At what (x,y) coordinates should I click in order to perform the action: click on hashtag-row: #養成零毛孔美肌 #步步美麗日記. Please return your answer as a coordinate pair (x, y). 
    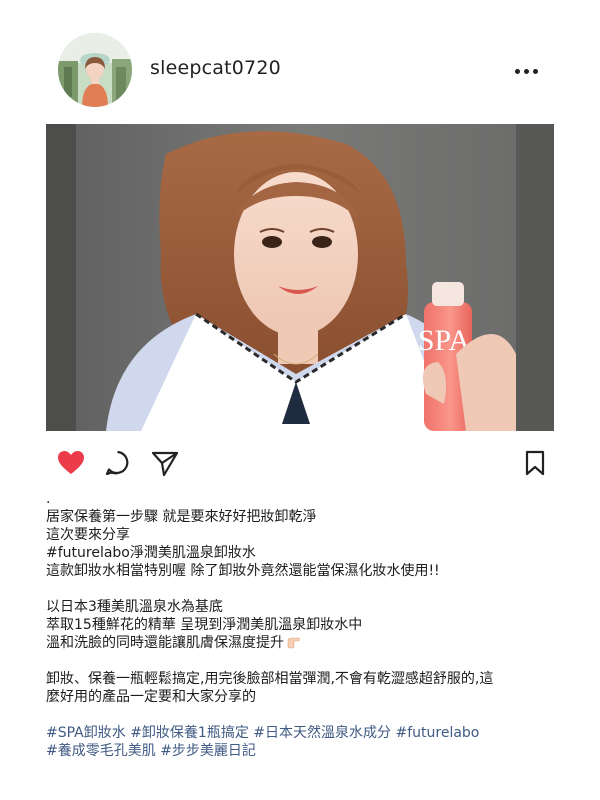
    Looking at the image, I should click on (303, 751).